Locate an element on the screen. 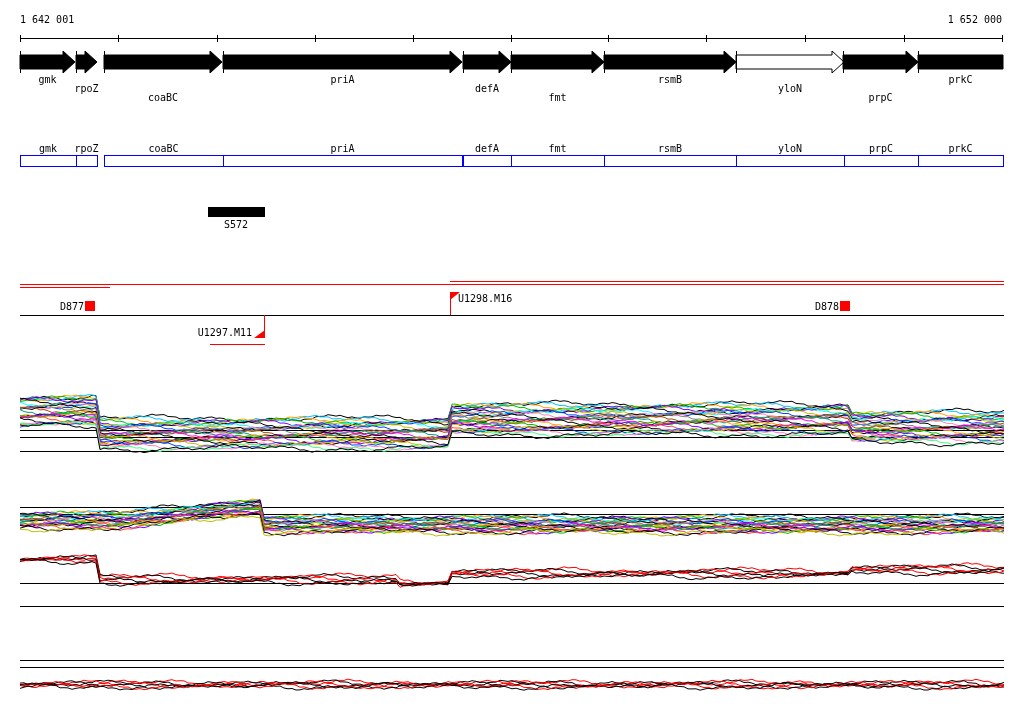 The height and width of the screenshot is (714, 1024). ruler-start-label: 1 642 001 is located at coordinates (47, 19).